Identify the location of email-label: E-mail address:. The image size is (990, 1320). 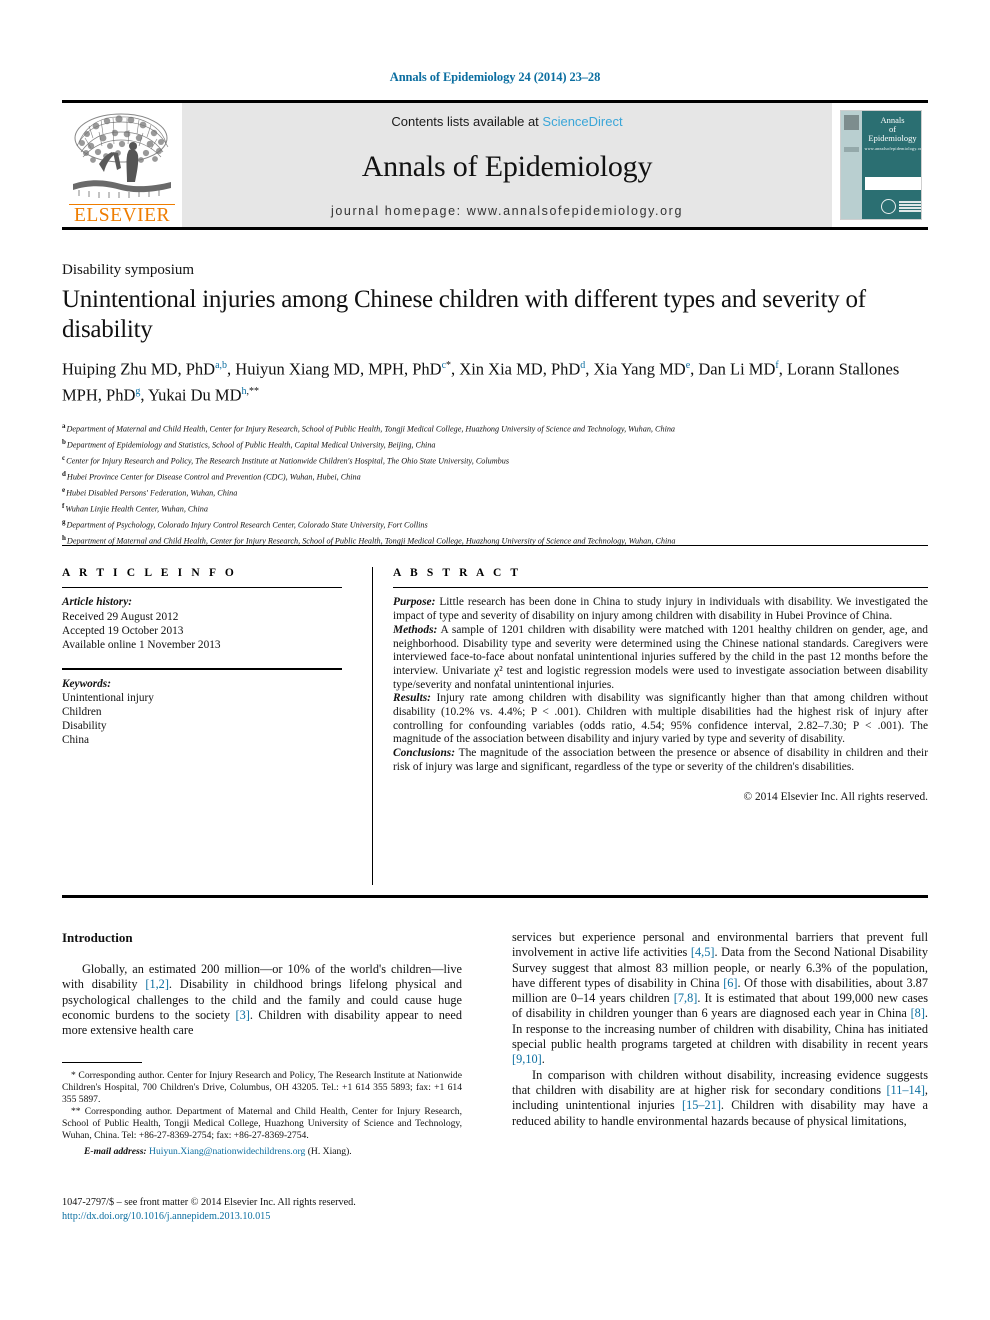
(115, 1151).